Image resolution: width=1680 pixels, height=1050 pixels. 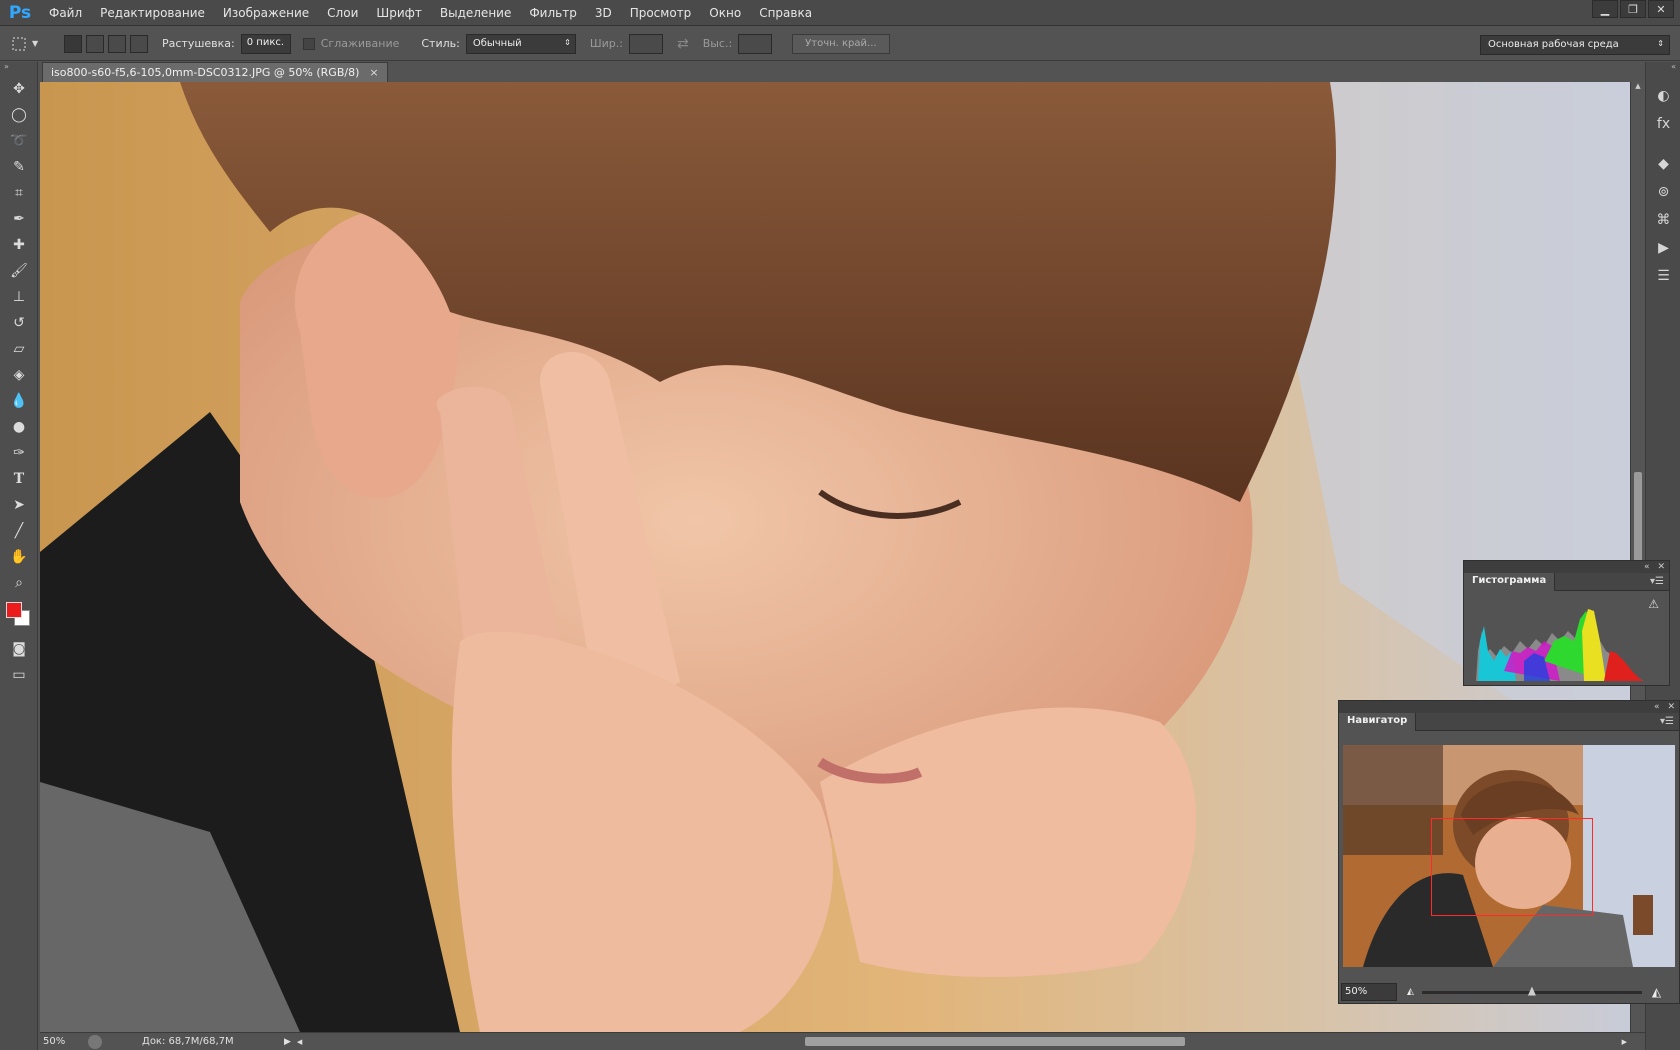 I want to click on scroll-up-icon: ▲, so click(x=1638, y=86).